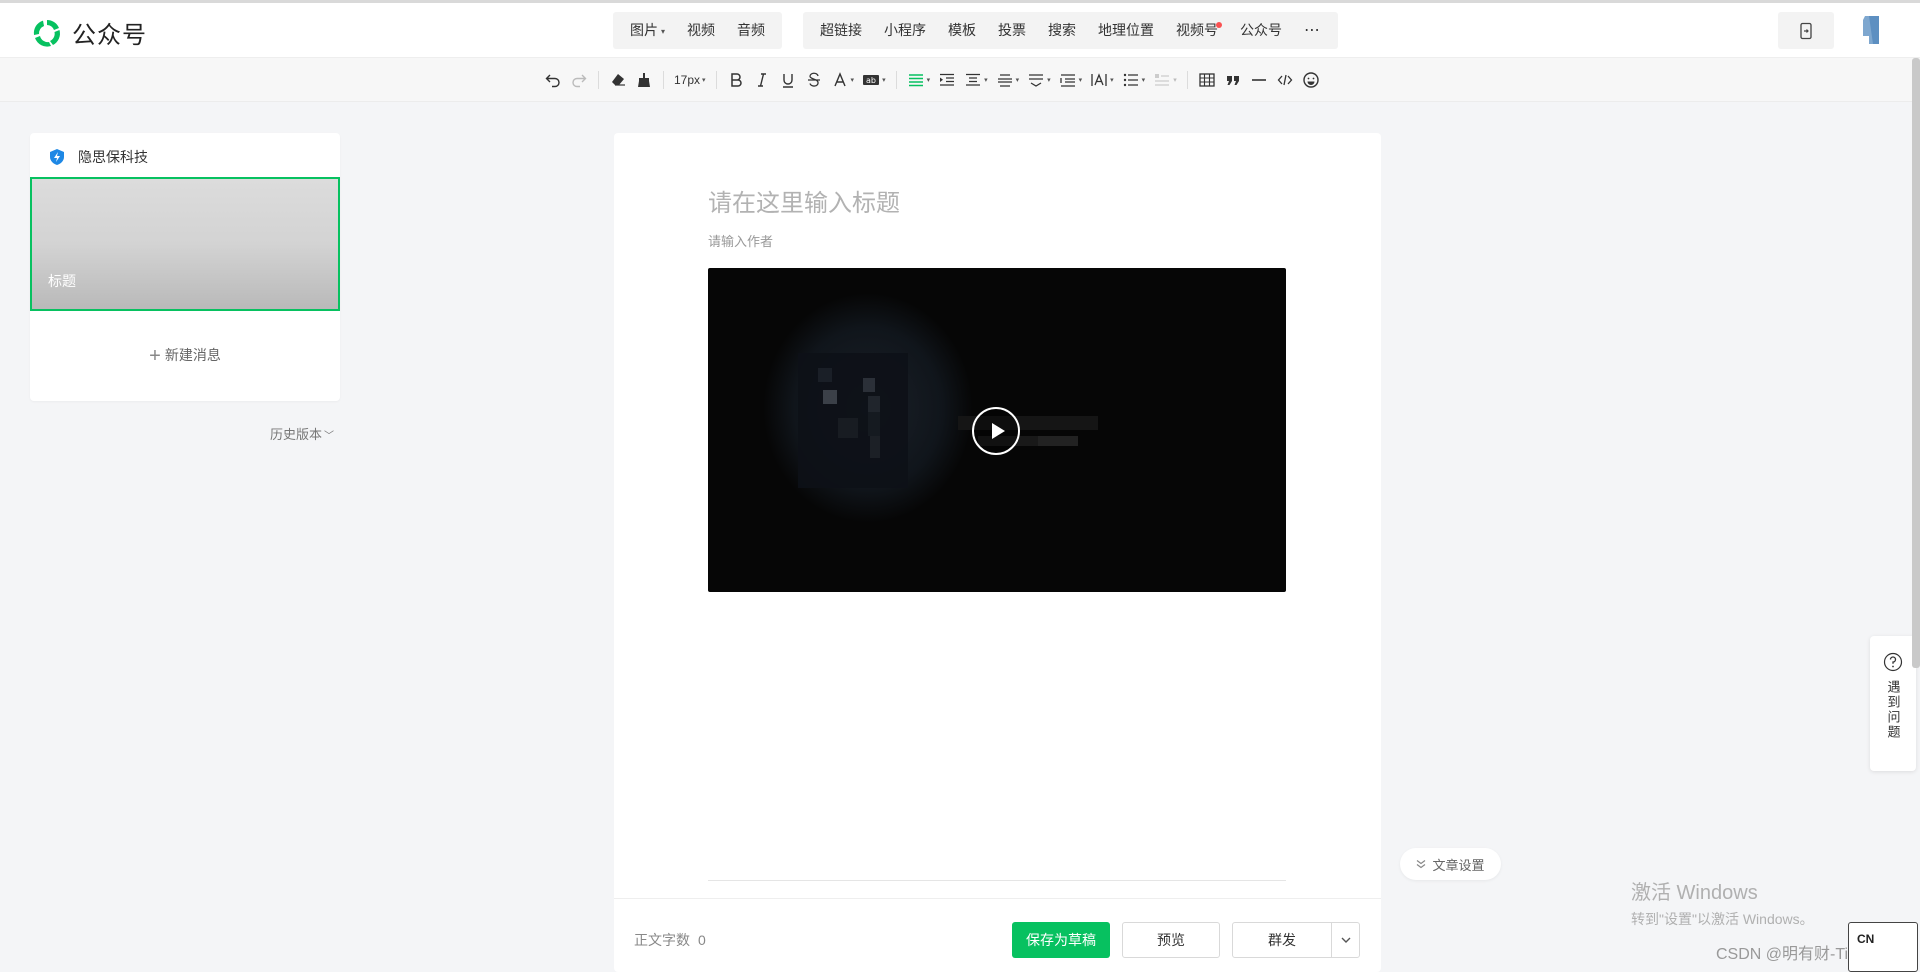  Describe the element at coordinates (1285, 80) in the screenshot. I see `code-button` at that location.